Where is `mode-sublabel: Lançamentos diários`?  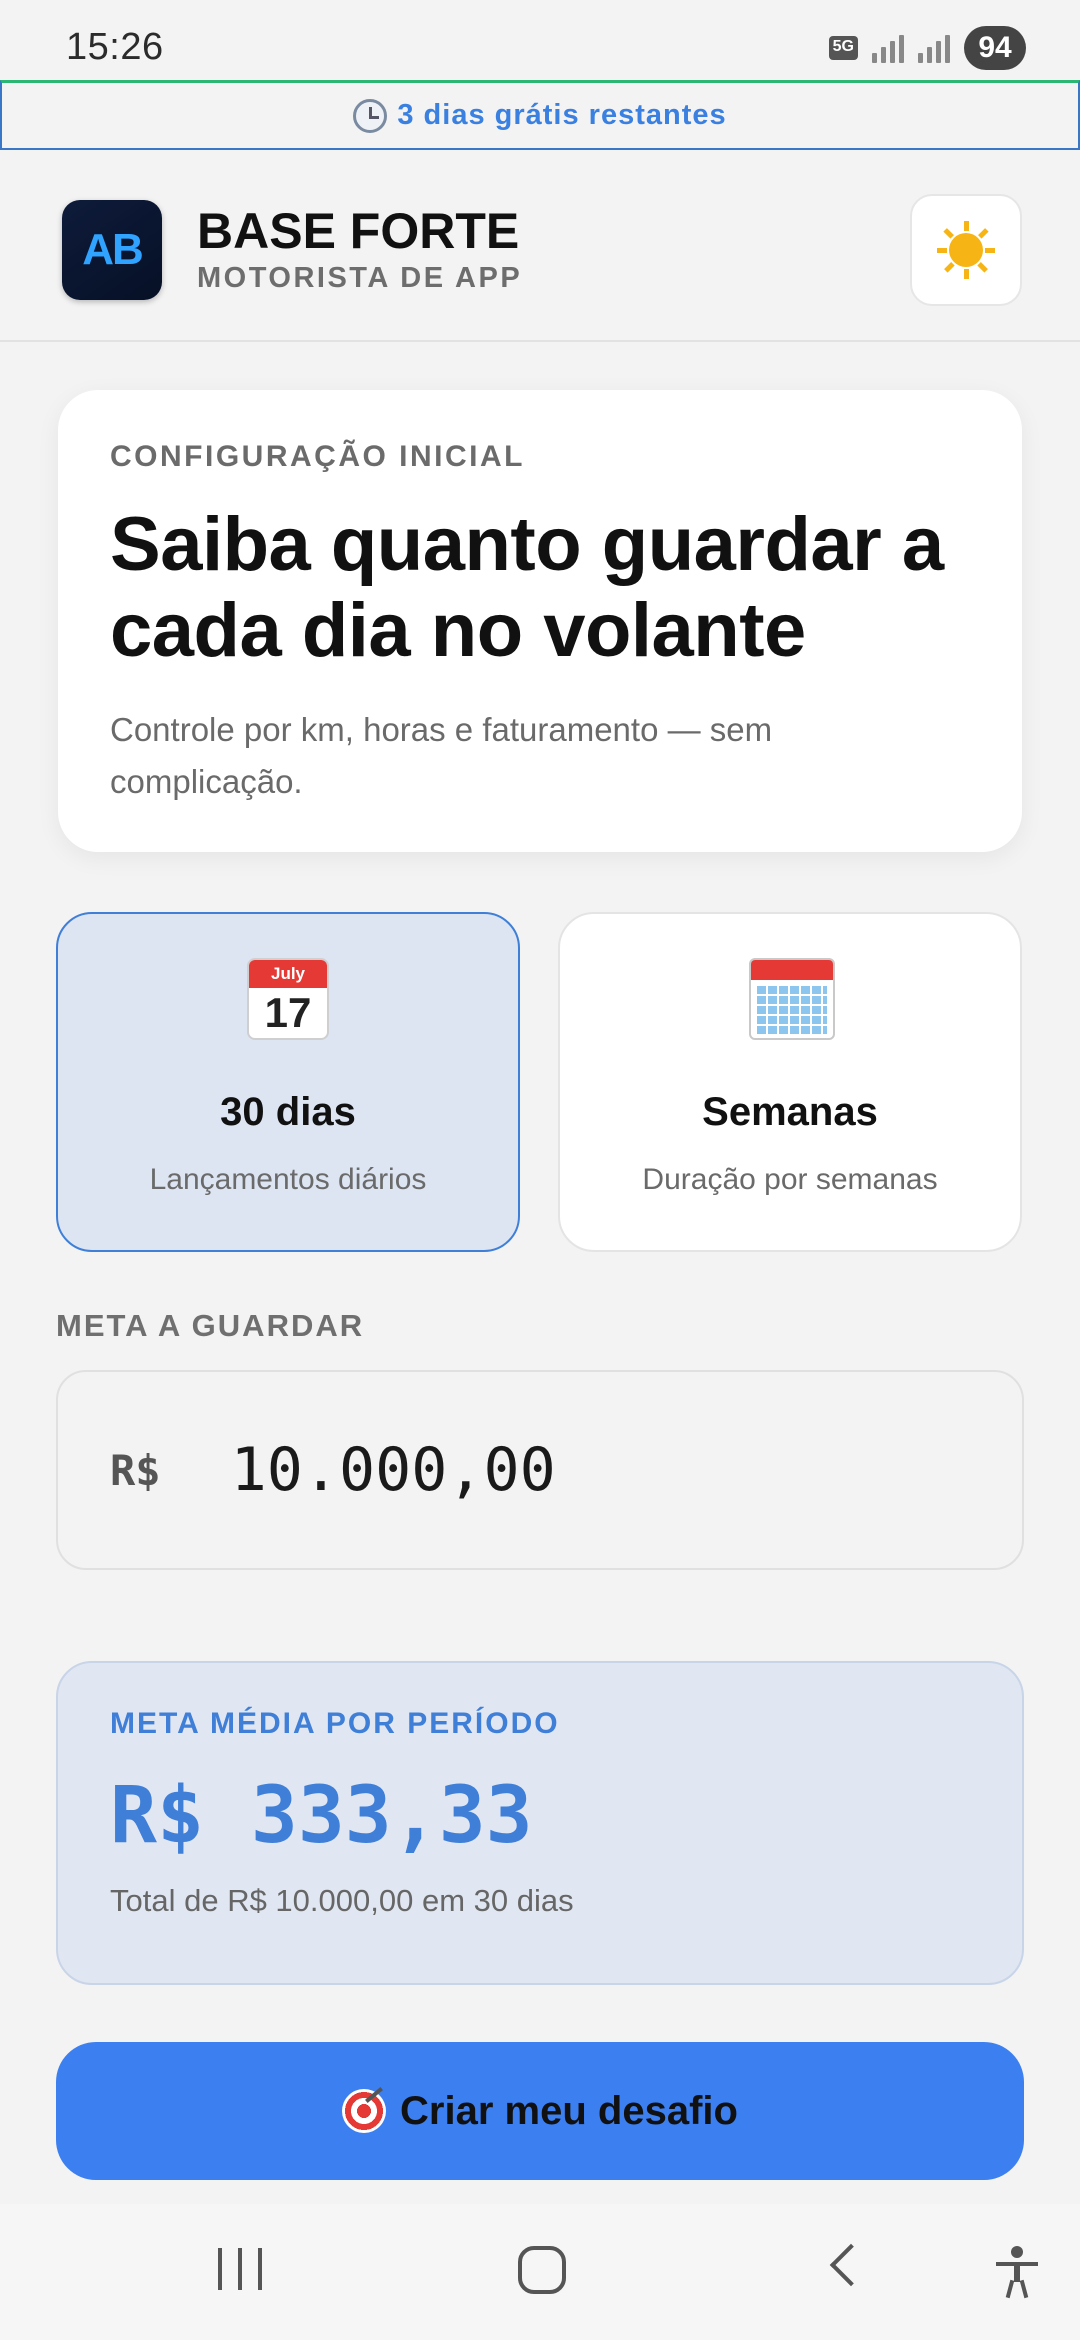 mode-sublabel: Lançamentos diários is located at coordinates (288, 1179).